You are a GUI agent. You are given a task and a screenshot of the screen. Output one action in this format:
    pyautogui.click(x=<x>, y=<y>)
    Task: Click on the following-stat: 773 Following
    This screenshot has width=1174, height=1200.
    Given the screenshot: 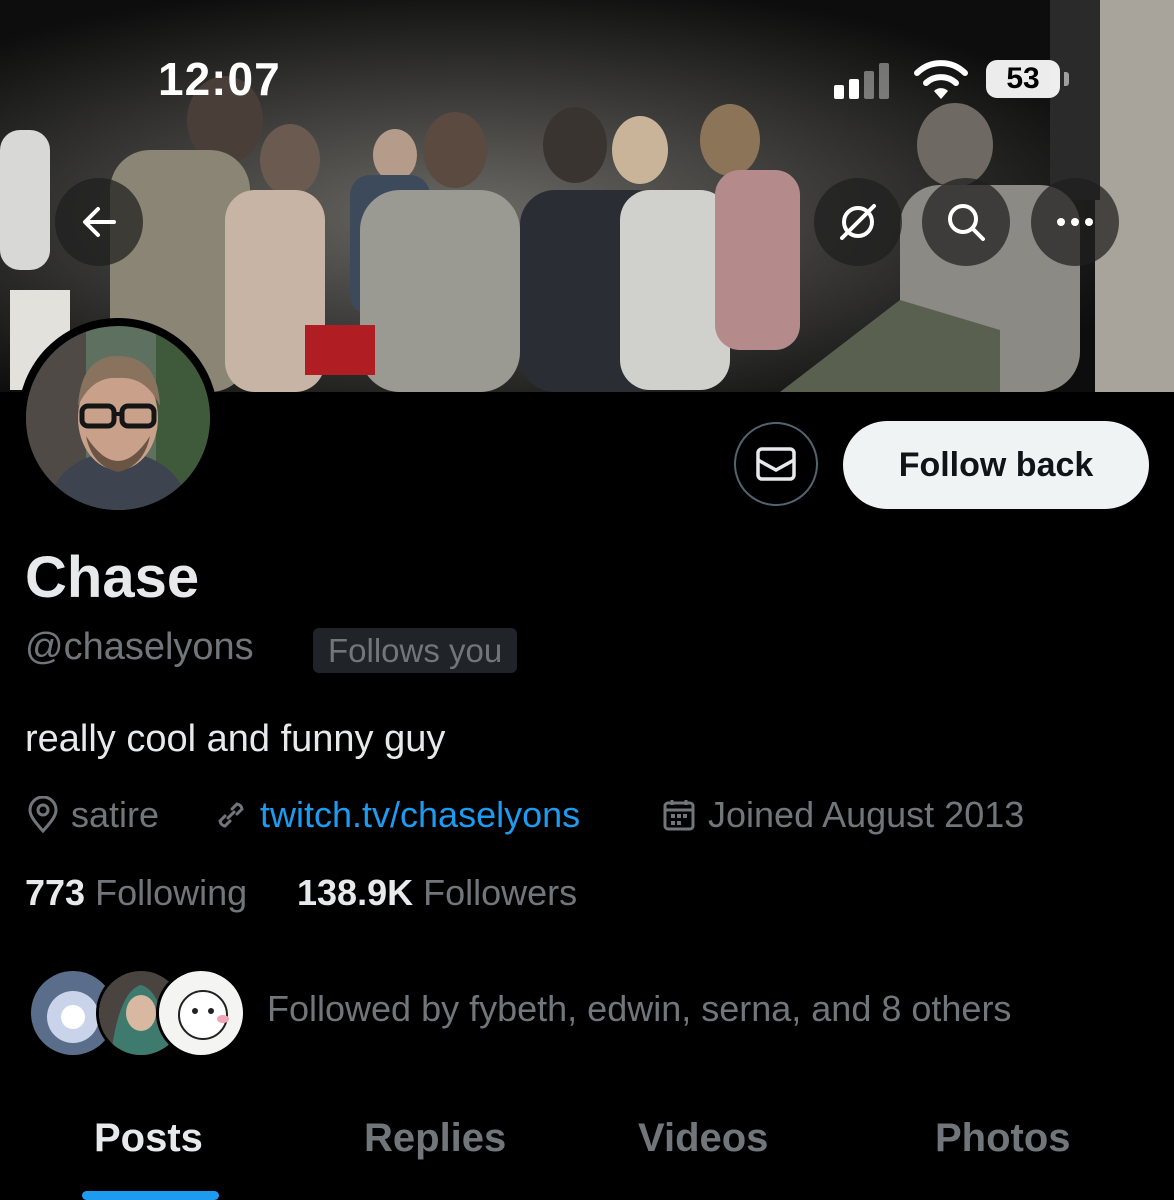 What is the action you would take?
    pyautogui.click(x=136, y=893)
    